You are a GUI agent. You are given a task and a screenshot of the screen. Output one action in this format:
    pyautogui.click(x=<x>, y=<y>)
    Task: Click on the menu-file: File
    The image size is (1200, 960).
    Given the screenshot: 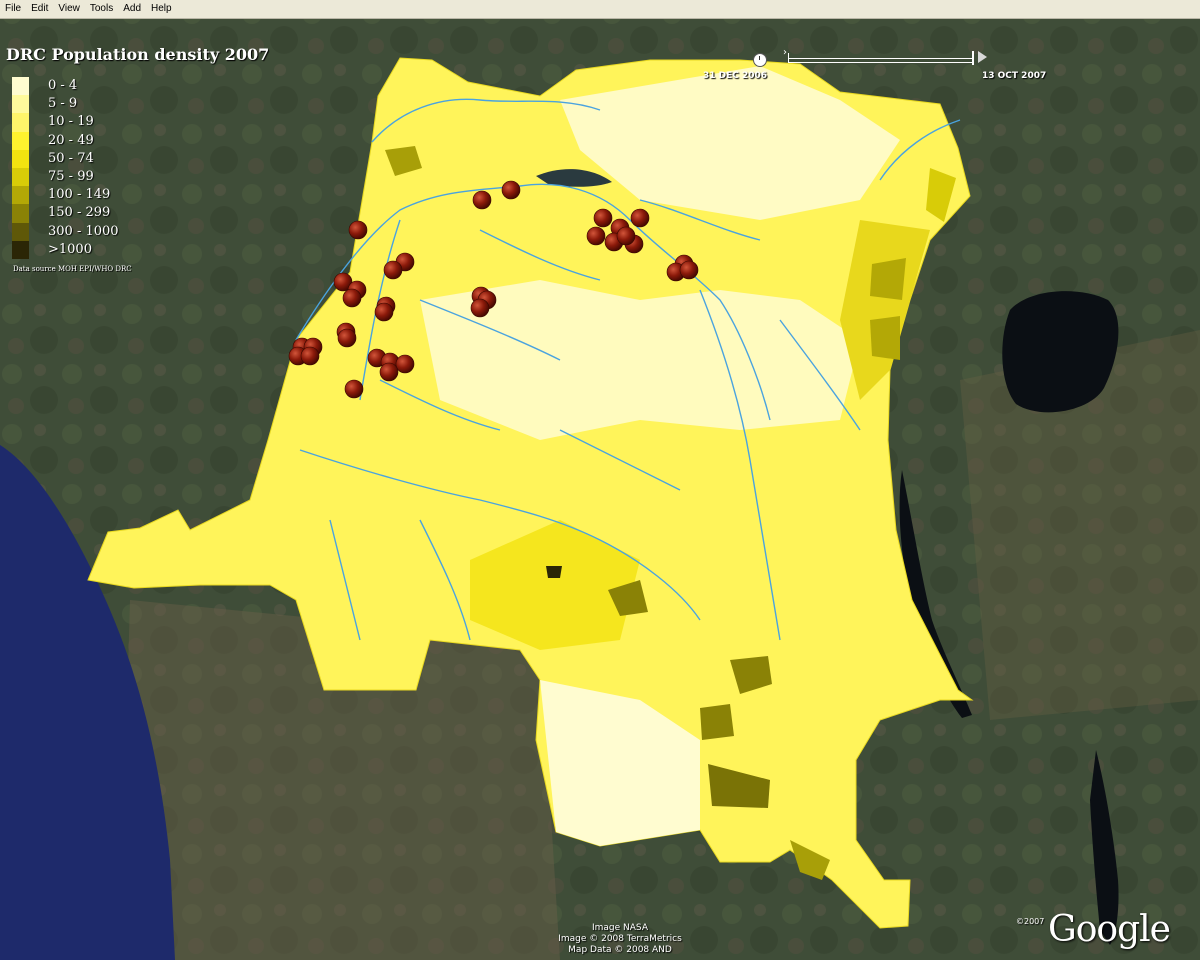 What is the action you would take?
    pyautogui.click(x=13, y=9)
    